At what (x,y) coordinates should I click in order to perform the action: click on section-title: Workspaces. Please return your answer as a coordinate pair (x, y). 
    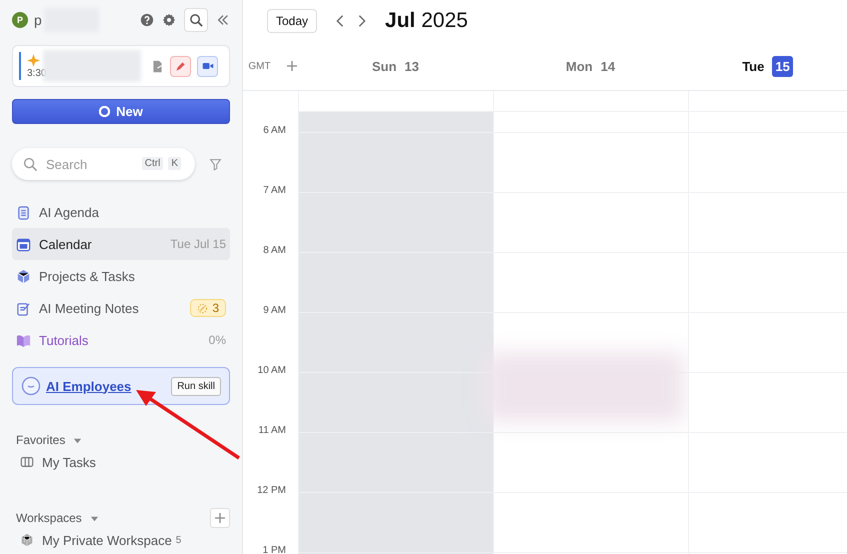
    Looking at the image, I should click on (49, 518).